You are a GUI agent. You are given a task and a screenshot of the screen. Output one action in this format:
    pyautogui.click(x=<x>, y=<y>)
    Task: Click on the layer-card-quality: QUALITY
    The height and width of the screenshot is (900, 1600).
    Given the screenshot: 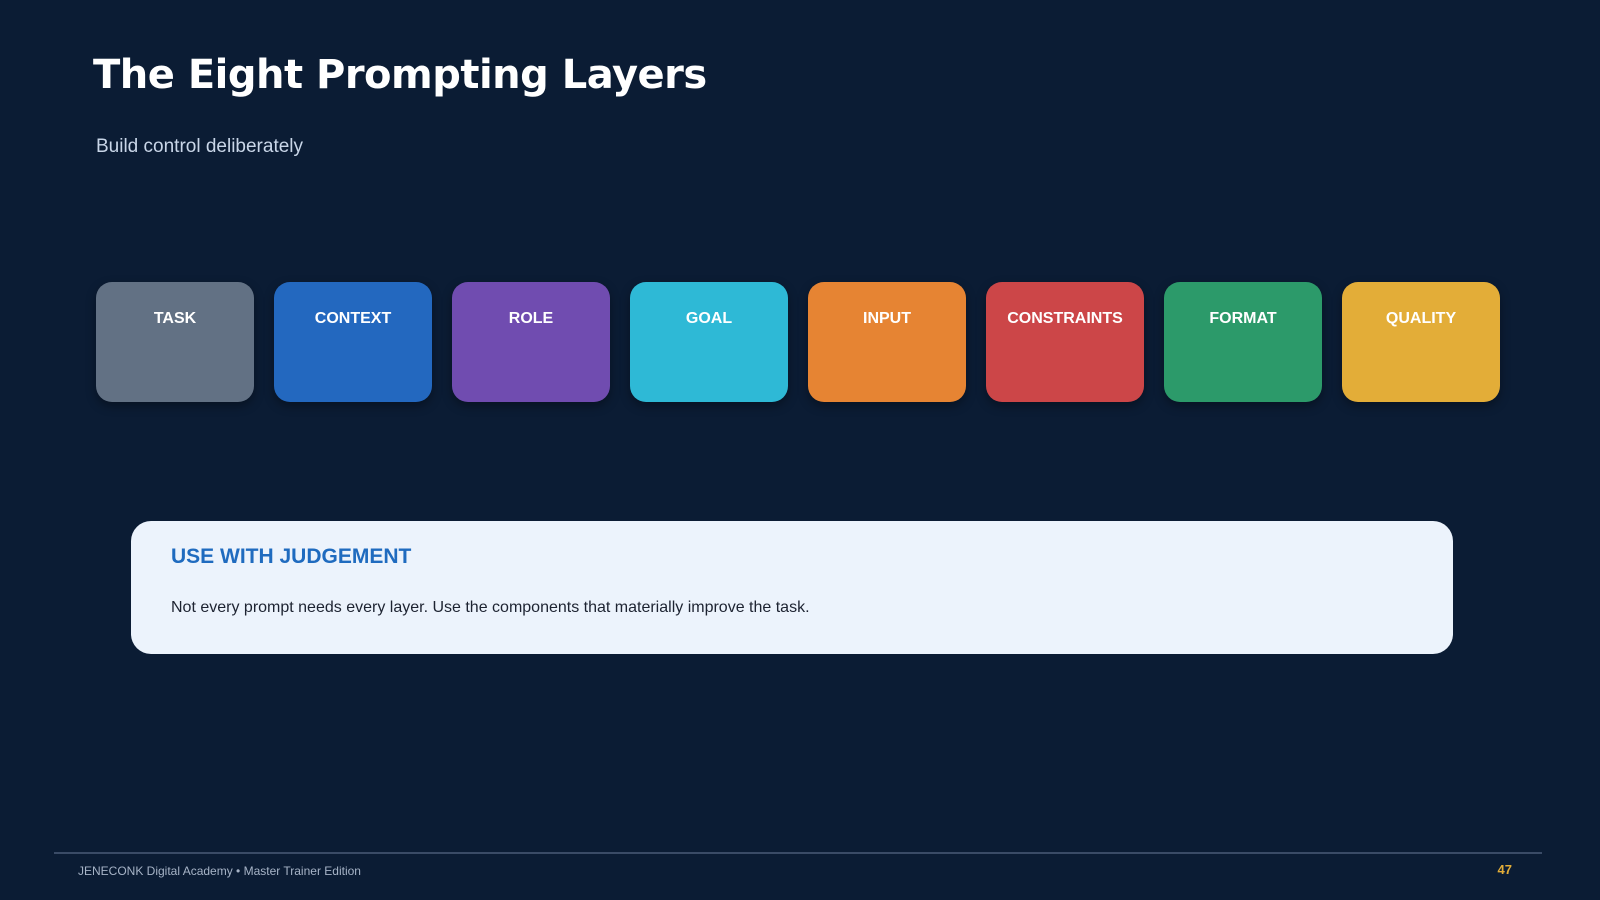 What is the action you would take?
    pyautogui.click(x=1421, y=342)
    